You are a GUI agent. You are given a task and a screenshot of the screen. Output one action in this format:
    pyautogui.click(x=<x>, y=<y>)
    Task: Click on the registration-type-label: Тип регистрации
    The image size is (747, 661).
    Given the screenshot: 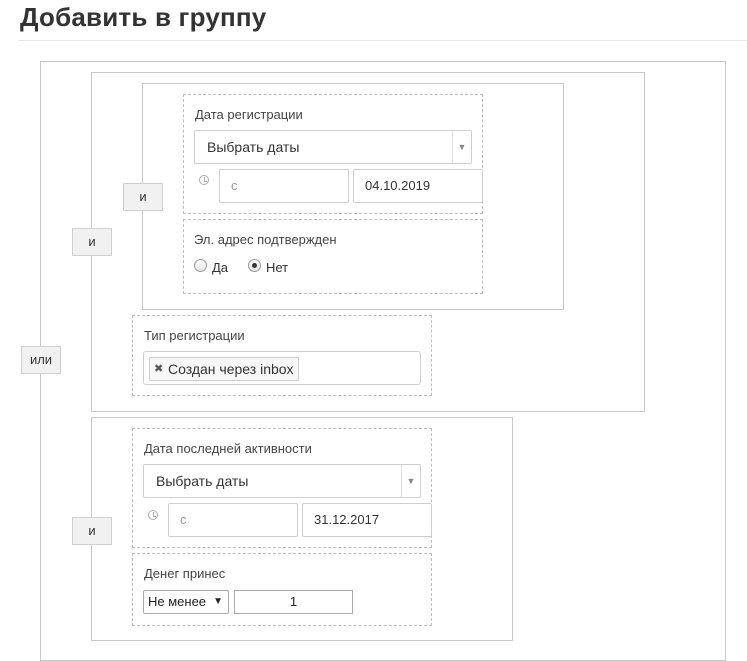 What is the action you would take?
    pyautogui.click(x=194, y=335)
    